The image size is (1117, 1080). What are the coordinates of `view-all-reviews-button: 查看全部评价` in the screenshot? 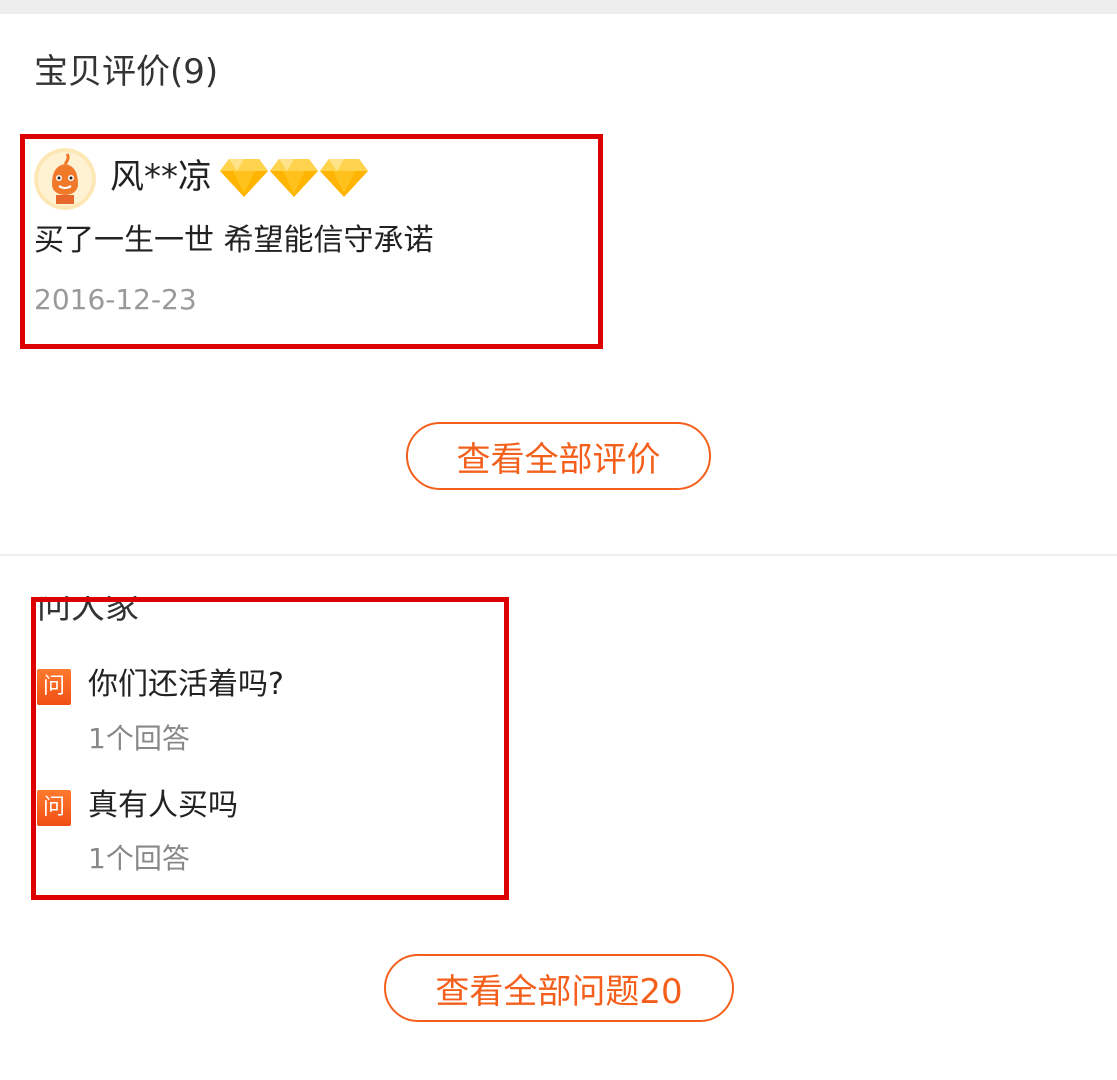 It's located at (558, 456).